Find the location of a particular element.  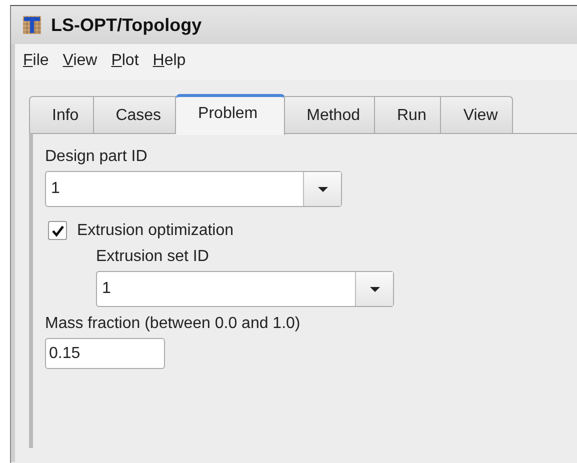

window-title: LS-OPT/Topology is located at coordinates (126, 25).